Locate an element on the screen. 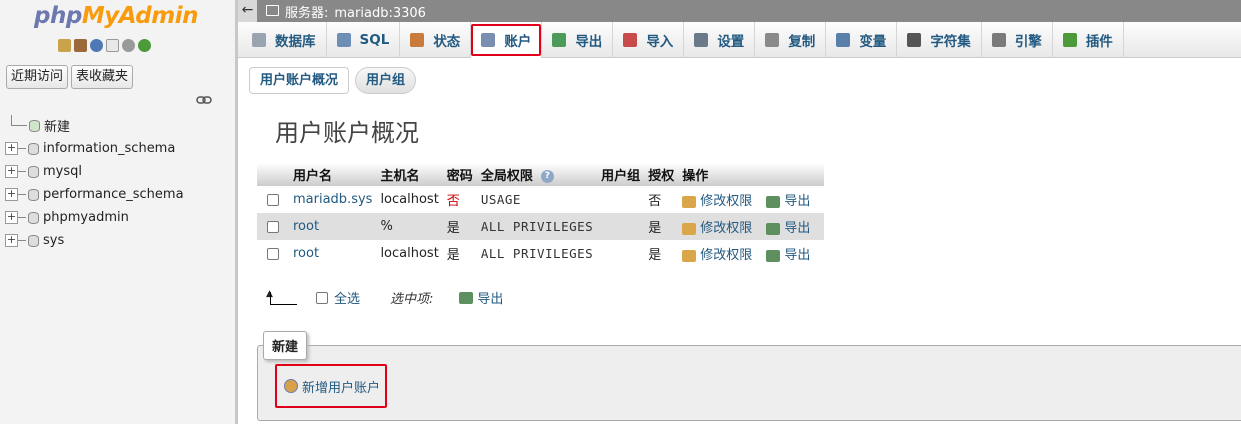 The width and height of the screenshot is (1241, 424). tab-plugins: 插件 is located at coordinates (1088, 40).